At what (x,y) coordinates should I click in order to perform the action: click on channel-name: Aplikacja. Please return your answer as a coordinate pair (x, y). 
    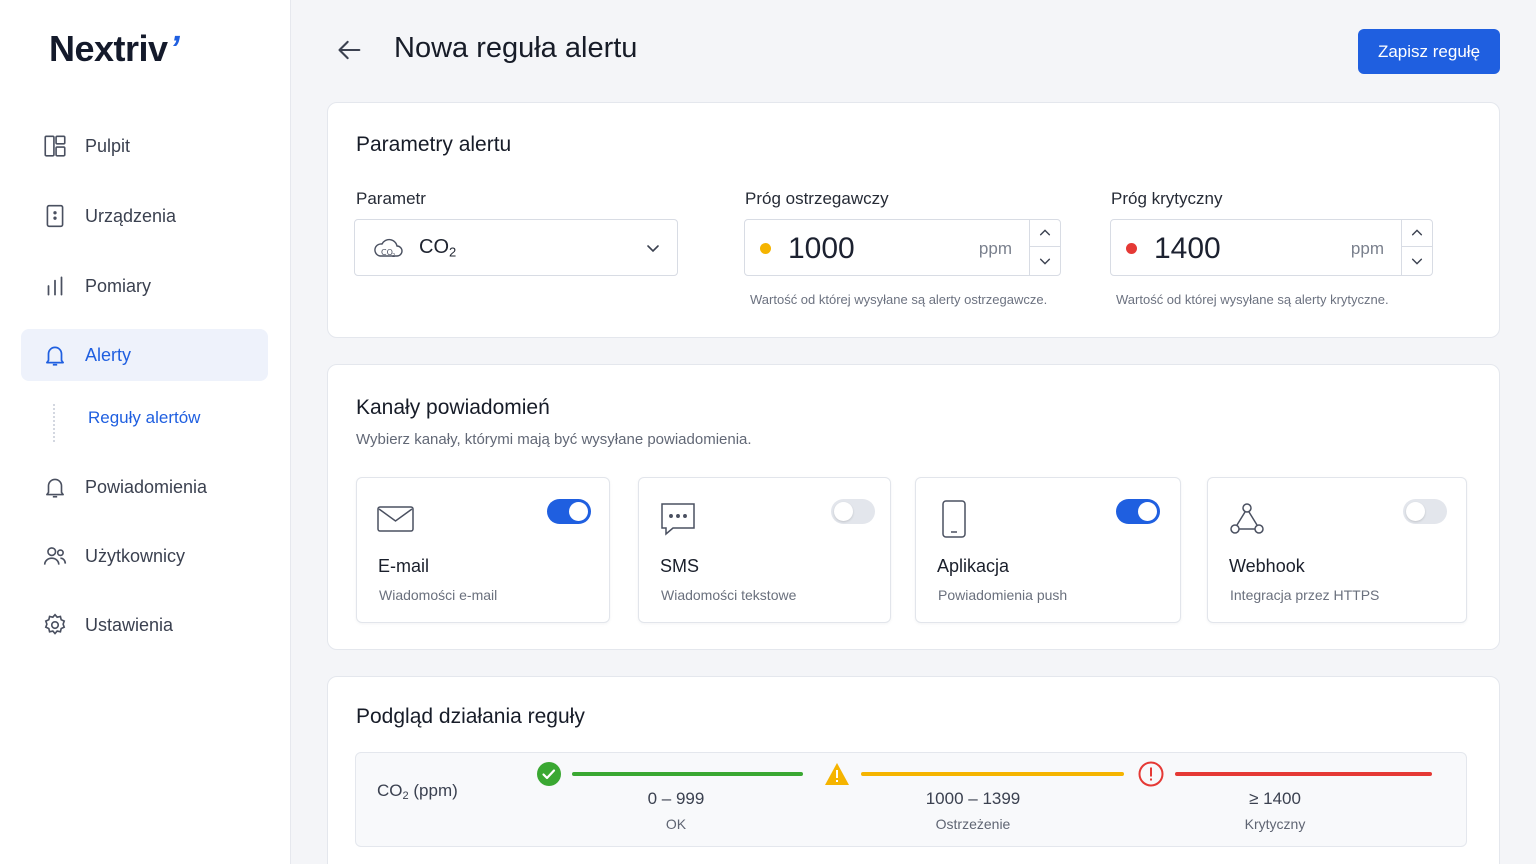
    Looking at the image, I should click on (973, 566).